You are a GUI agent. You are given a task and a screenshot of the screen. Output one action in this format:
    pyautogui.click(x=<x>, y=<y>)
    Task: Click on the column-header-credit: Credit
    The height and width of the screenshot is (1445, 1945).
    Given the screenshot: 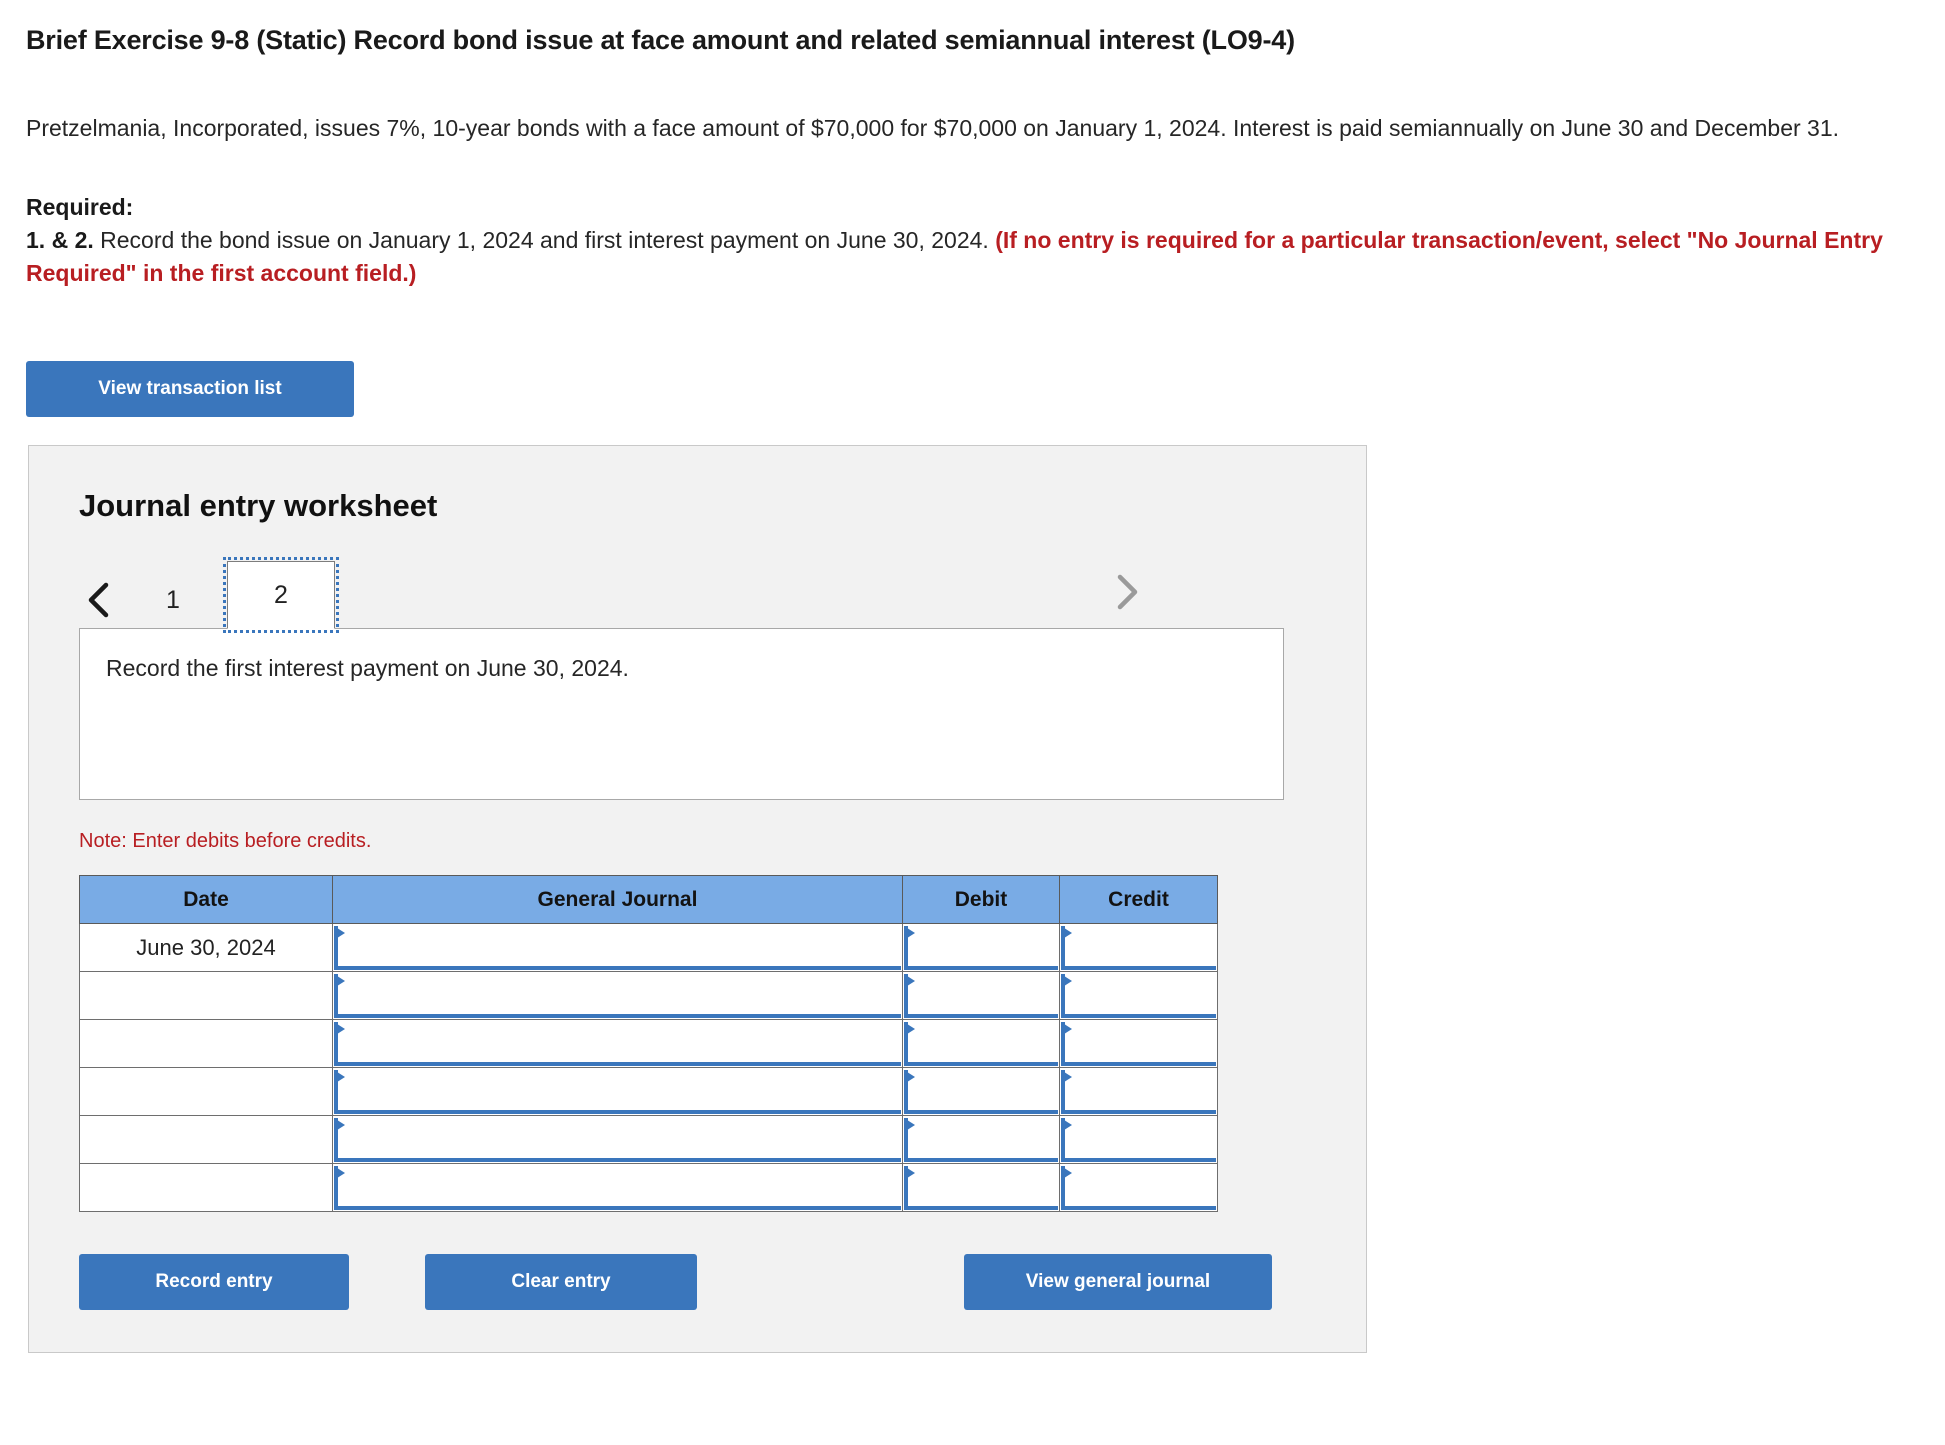 What is the action you would take?
    pyautogui.click(x=1138, y=900)
    